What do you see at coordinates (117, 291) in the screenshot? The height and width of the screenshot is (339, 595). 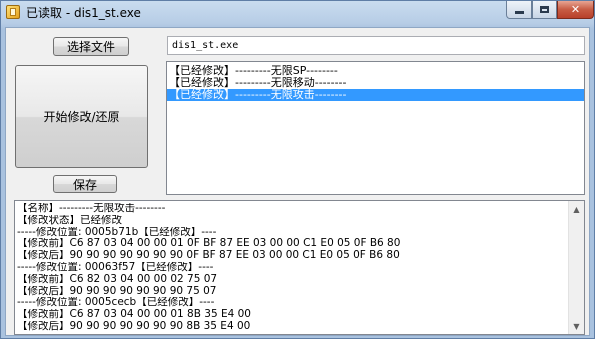 I see `log-line: 【修改后】90 90 90 90 90 90 90 75 07` at bounding box center [117, 291].